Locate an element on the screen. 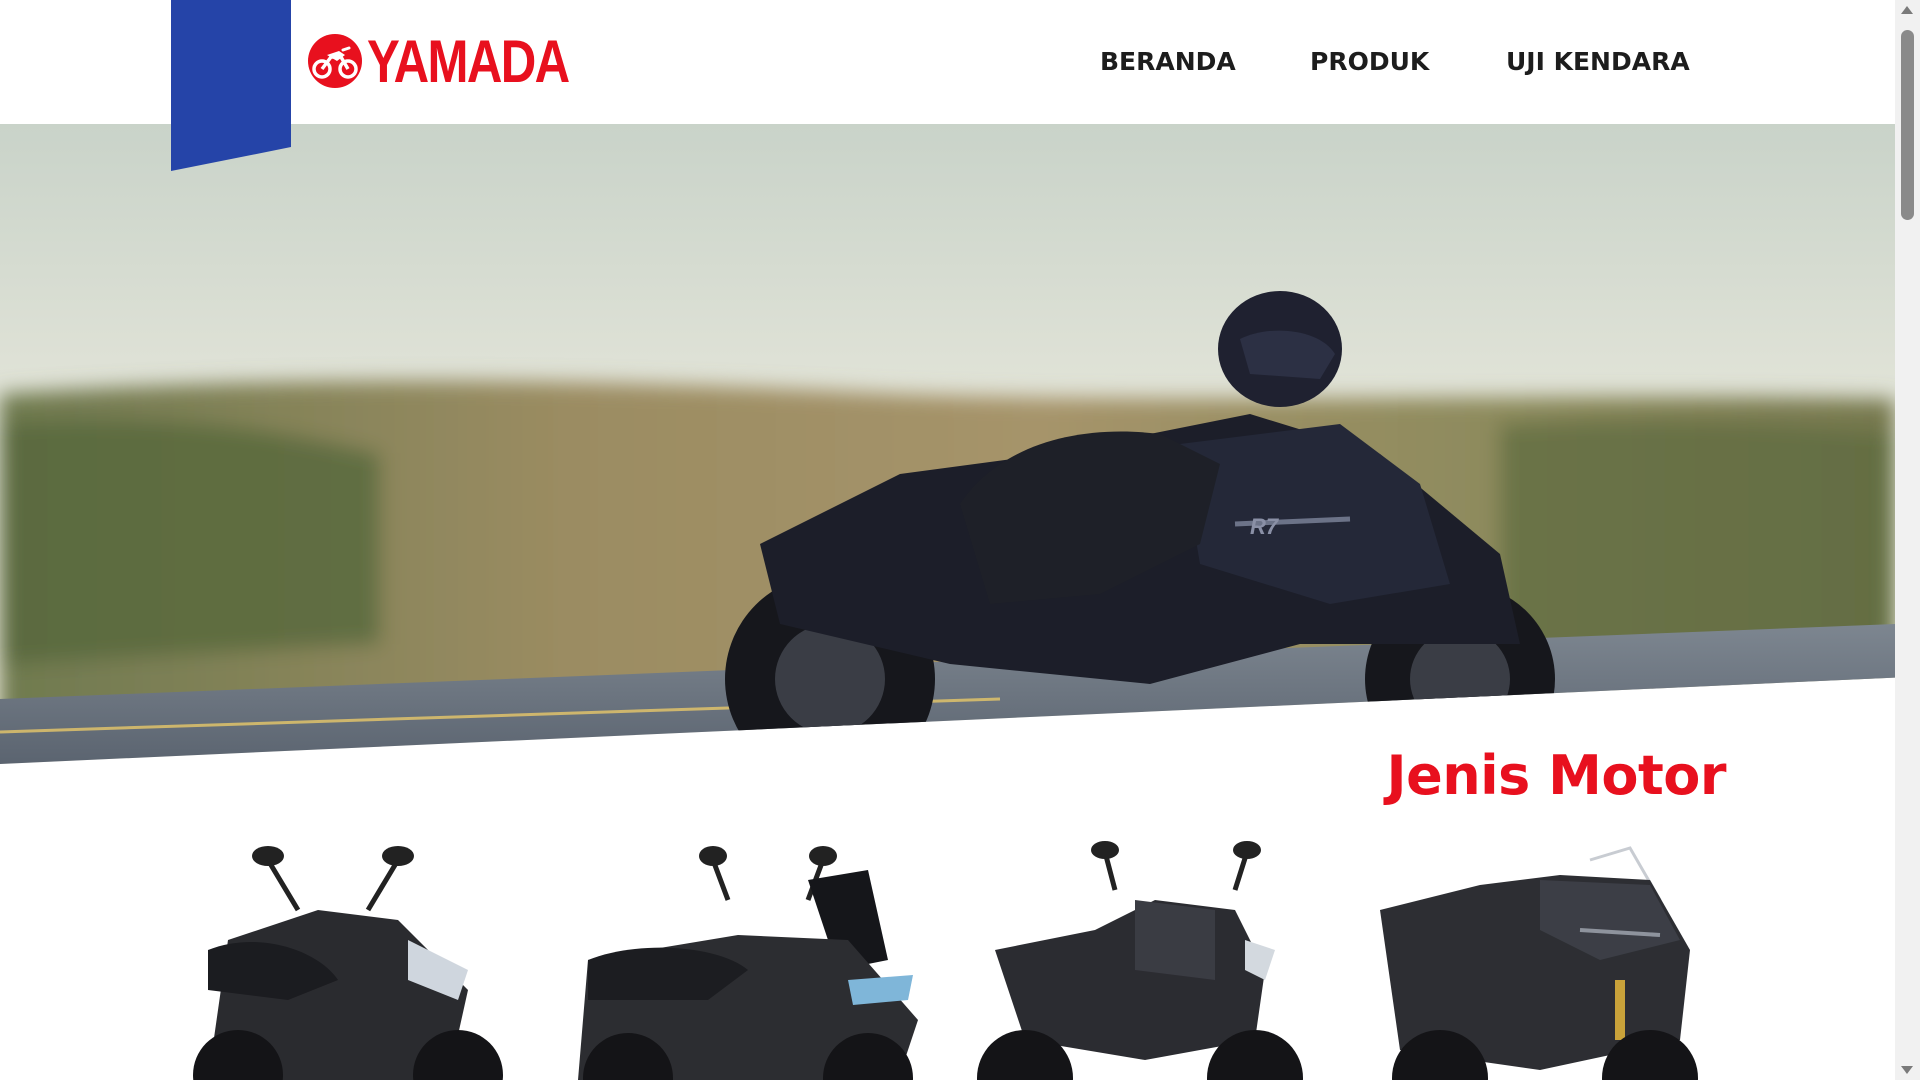 This screenshot has width=1920, height=1080. nav-item-beranda: BERANDA is located at coordinates (1168, 62).